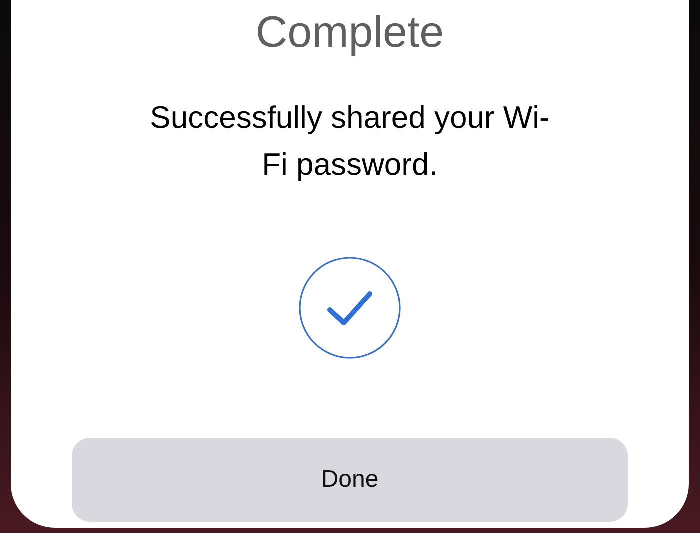  Describe the element at coordinates (350, 141) in the screenshot. I see `dialog-message: Successfully shared your Wi-Fi password.` at that location.